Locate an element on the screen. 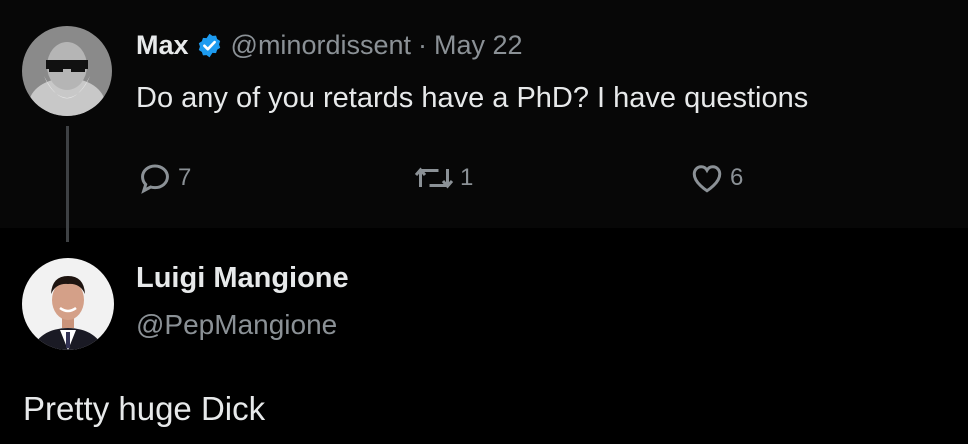 This screenshot has width=968, height=444. verified-badge-icon is located at coordinates (209, 45).